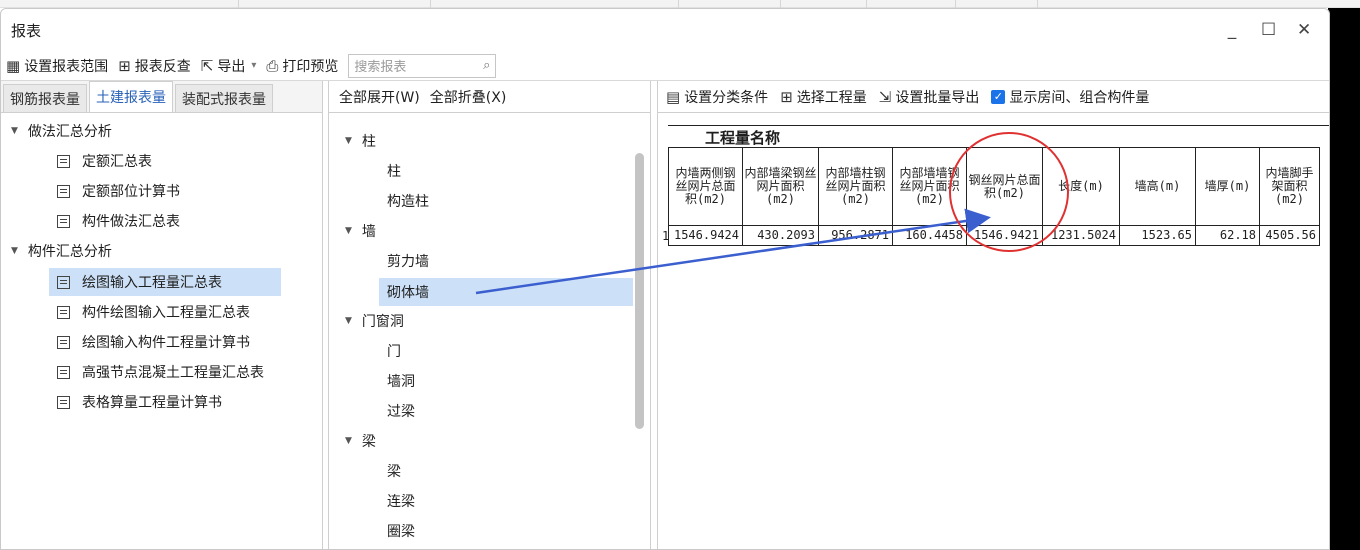  I want to click on print-preview-button: ⎙ 打印预览, so click(302, 66).